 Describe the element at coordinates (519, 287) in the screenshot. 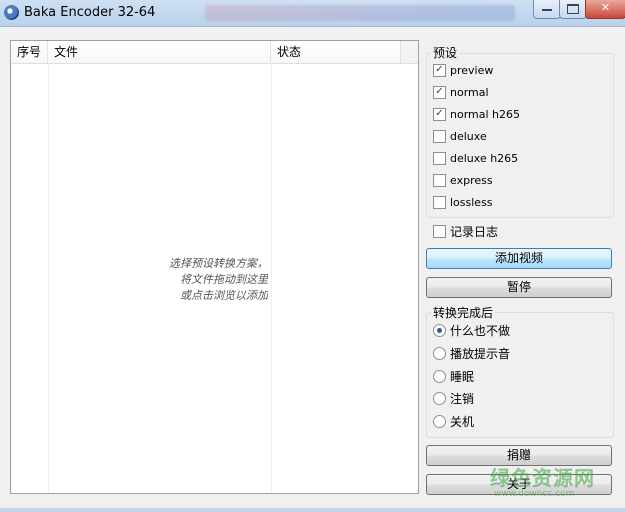

I see `pause-button: 暂停` at that location.